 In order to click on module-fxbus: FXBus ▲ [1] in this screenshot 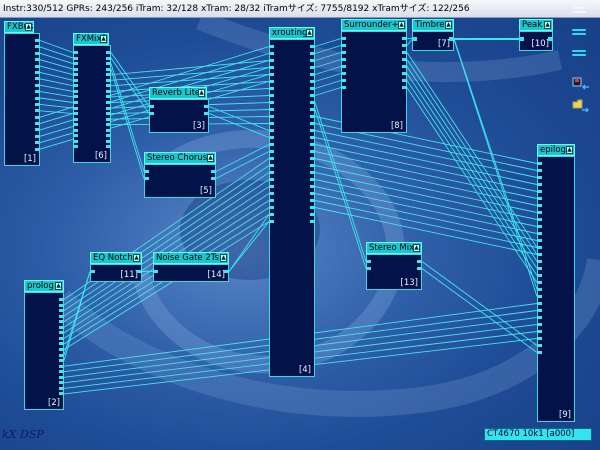, I will do `click(22, 93)`.